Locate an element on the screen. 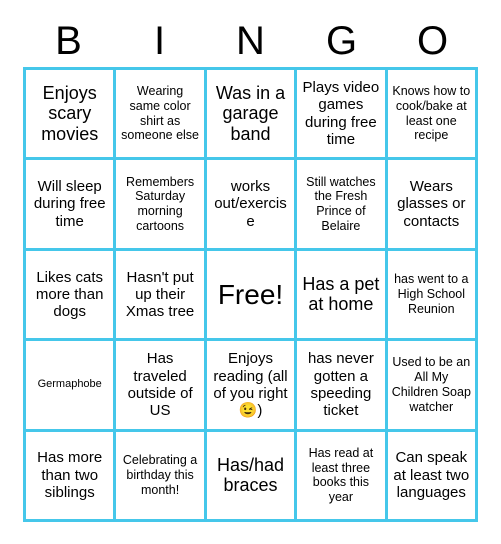  bingo-cell-label: works out/exercise is located at coordinates (250, 204).